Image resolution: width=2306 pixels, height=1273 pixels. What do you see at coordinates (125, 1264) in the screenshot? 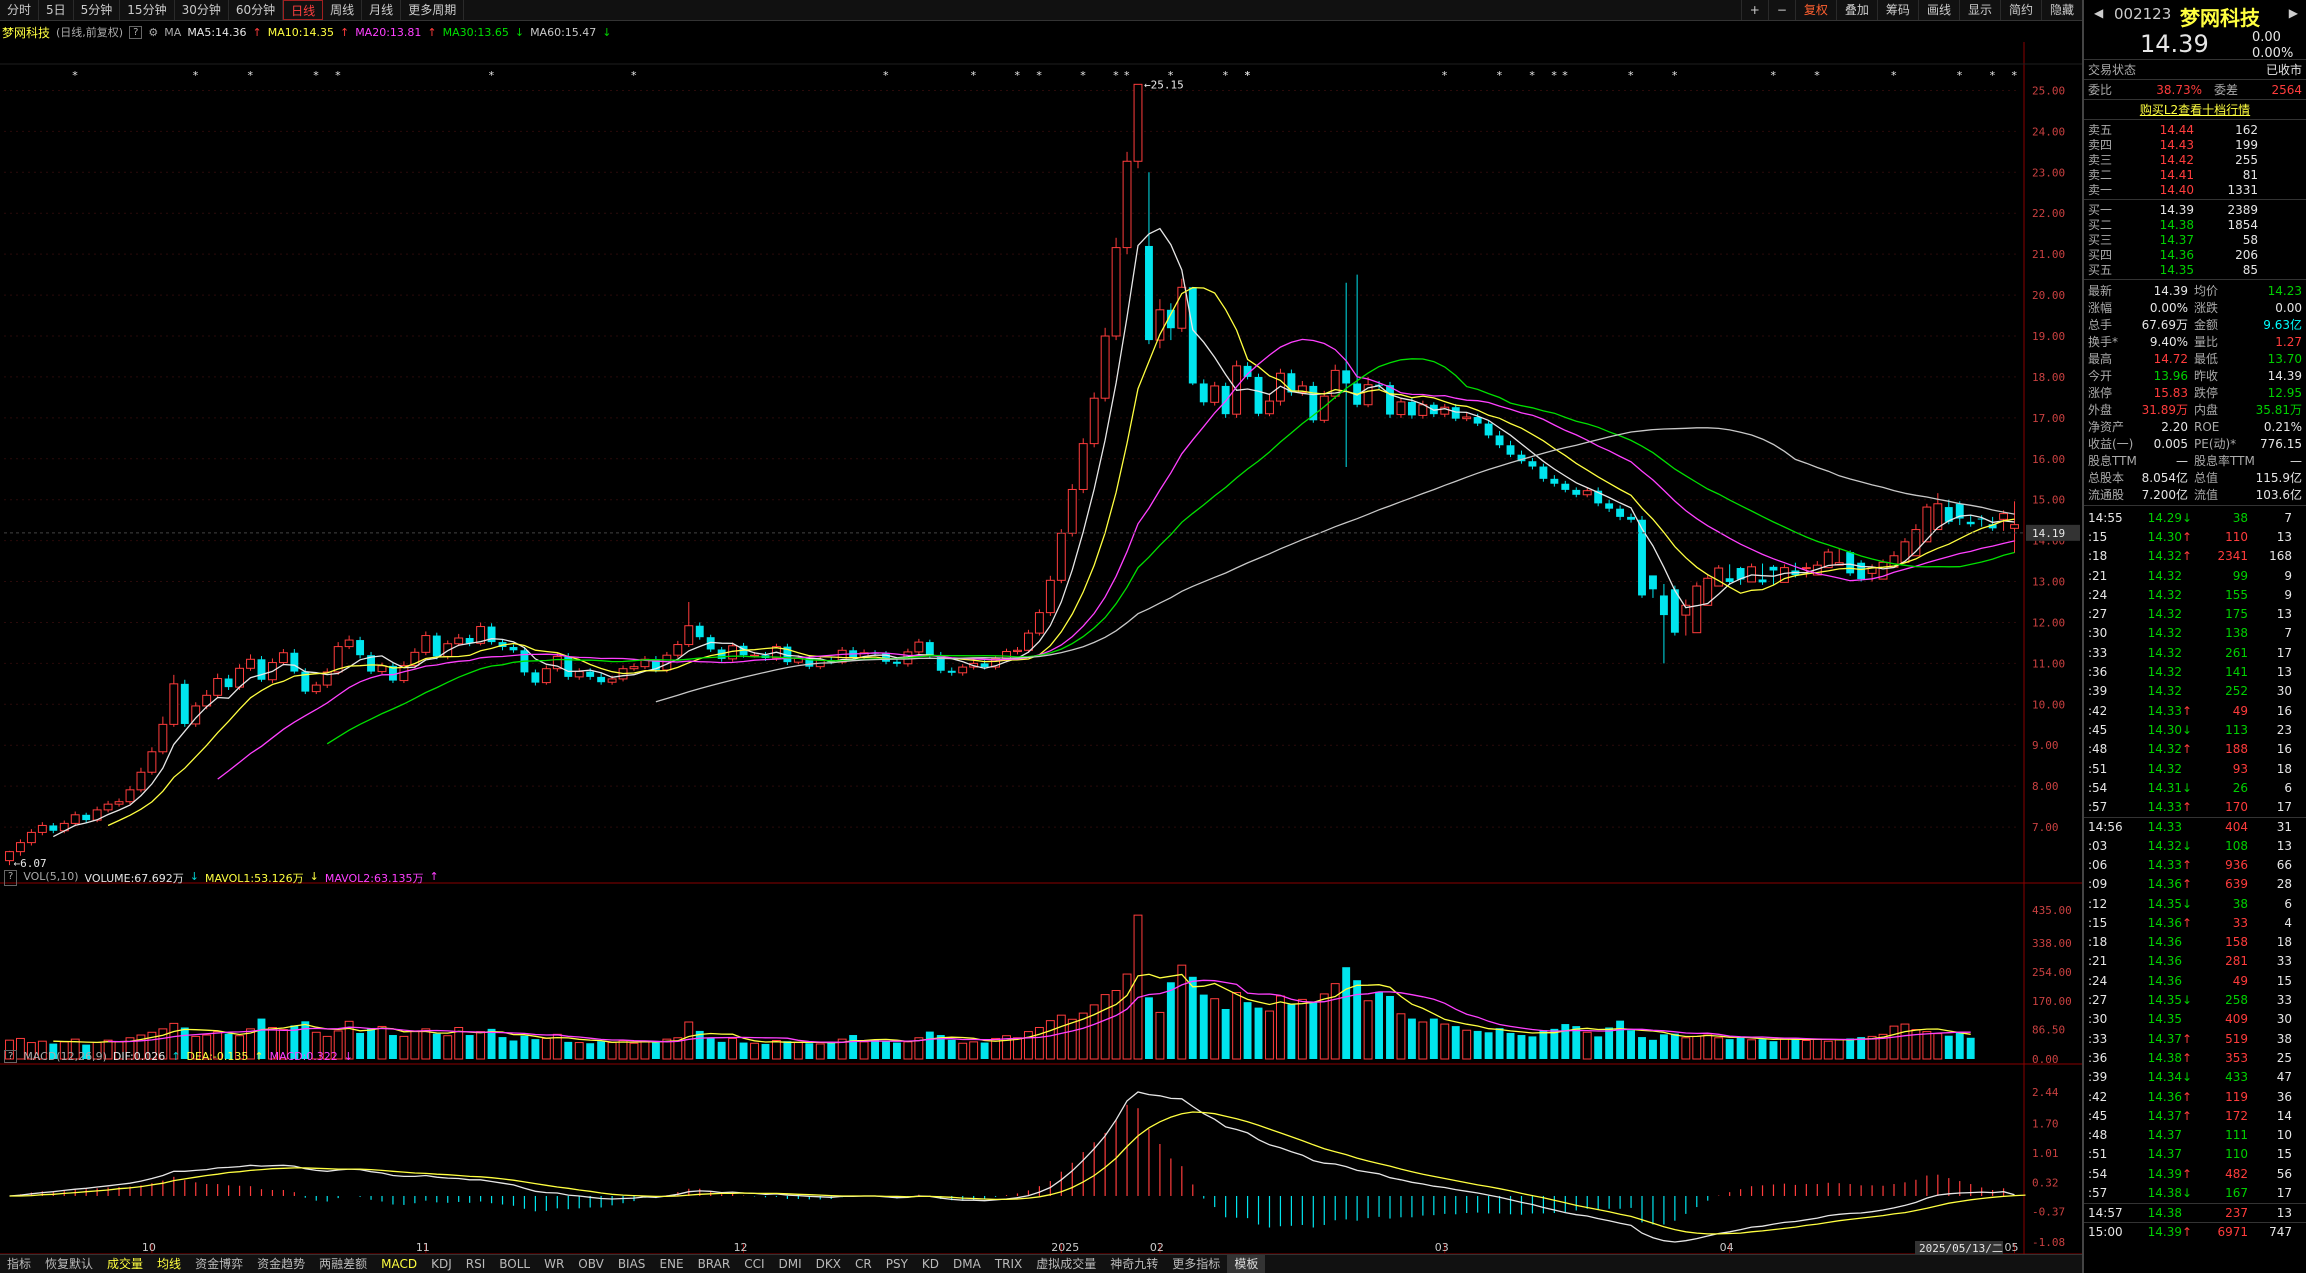
I see `indicator-2: 成交量` at bounding box center [125, 1264].